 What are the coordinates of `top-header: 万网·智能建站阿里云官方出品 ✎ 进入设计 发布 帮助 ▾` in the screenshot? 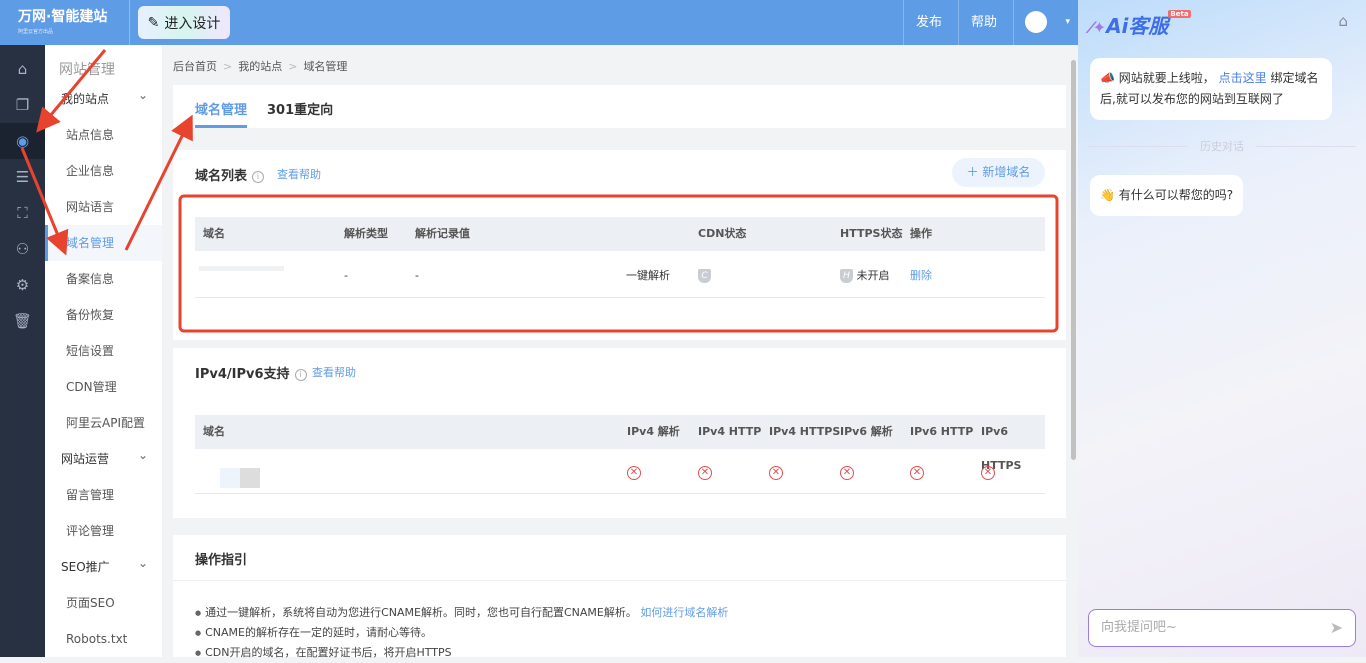 It's located at (539, 22).